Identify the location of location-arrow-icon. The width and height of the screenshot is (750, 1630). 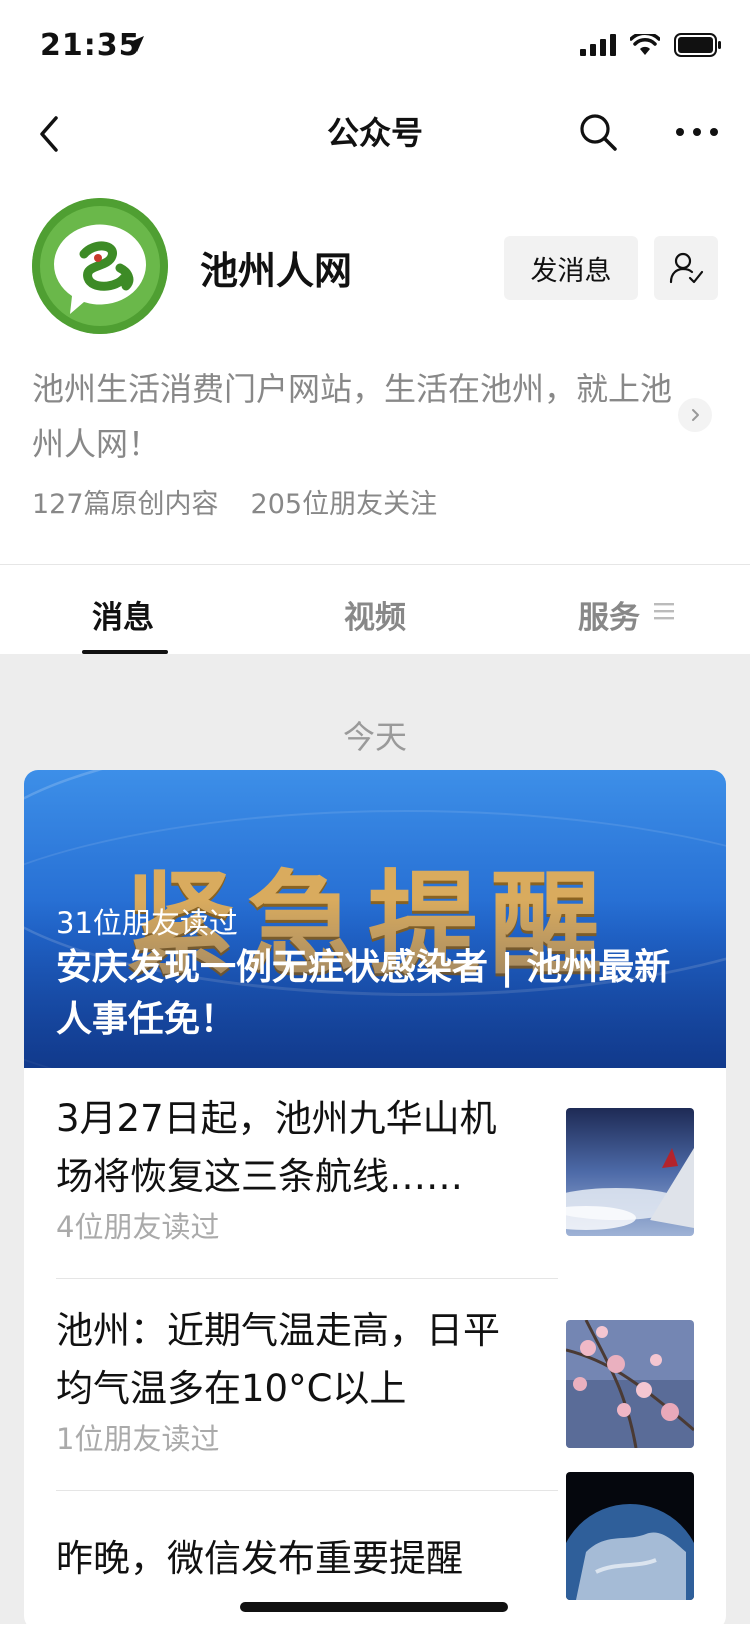
(136, 44).